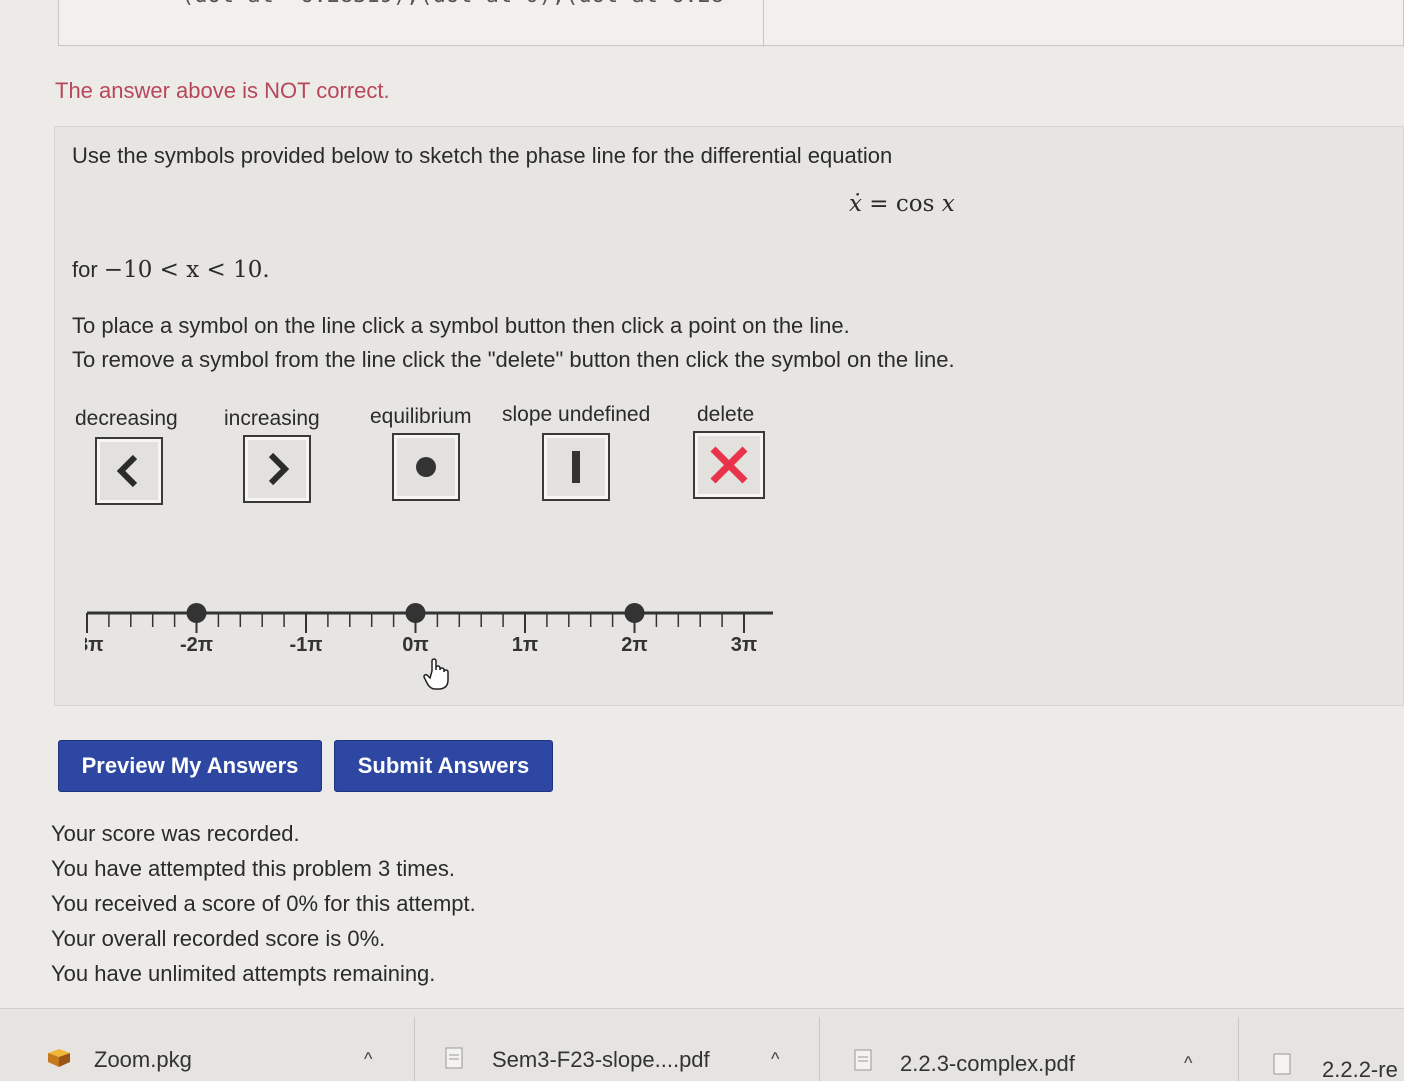 This screenshot has width=1404, height=1081. What do you see at coordinates (436, 674) in the screenshot?
I see `pointer-hand-icon` at bounding box center [436, 674].